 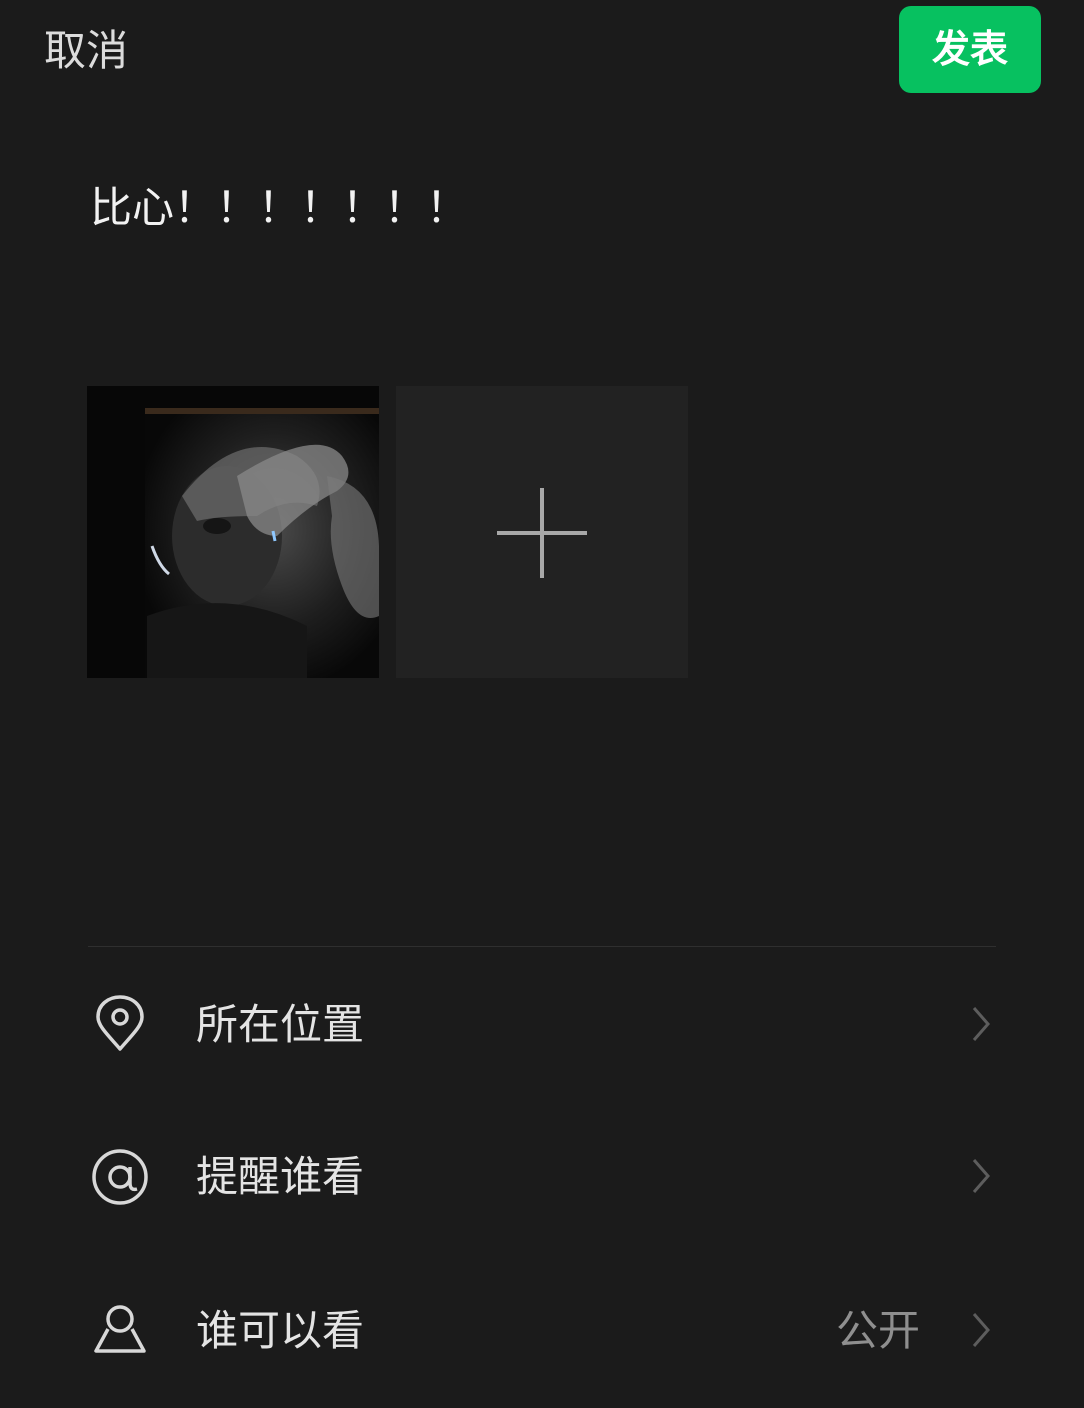 I want to click on person-icon, so click(x=120, y=1329).